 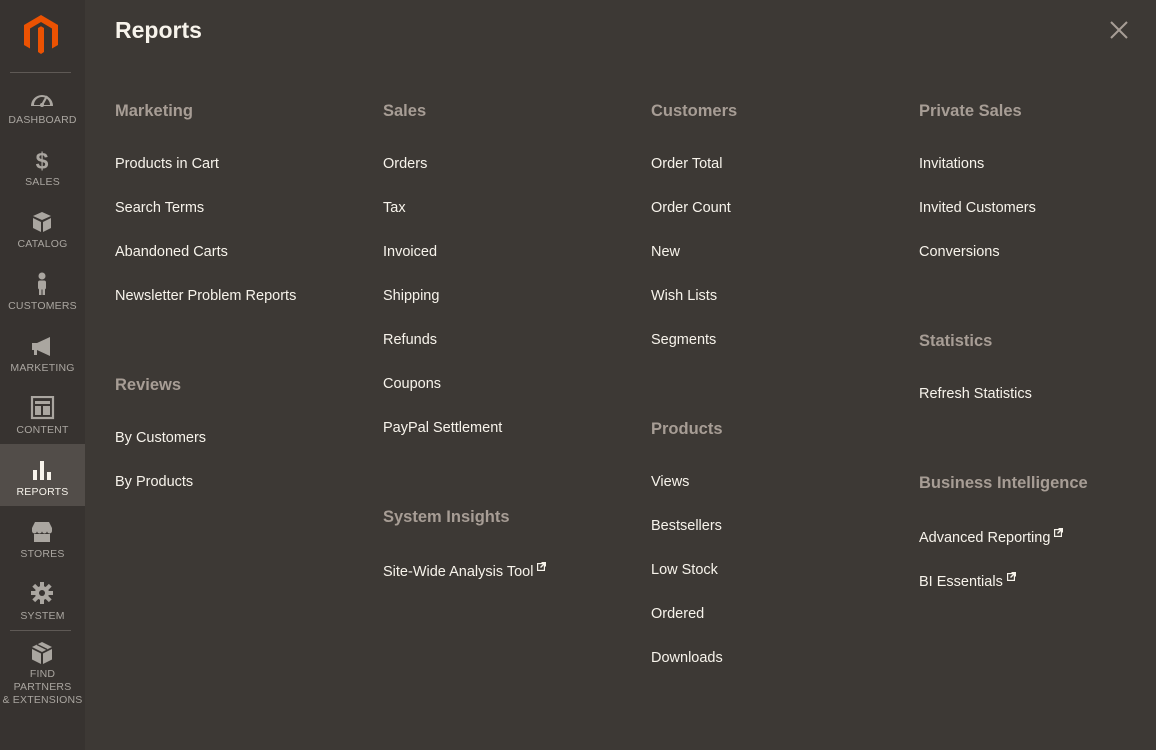 I want to click on sidebar-divider, so click(x=40, y=630).